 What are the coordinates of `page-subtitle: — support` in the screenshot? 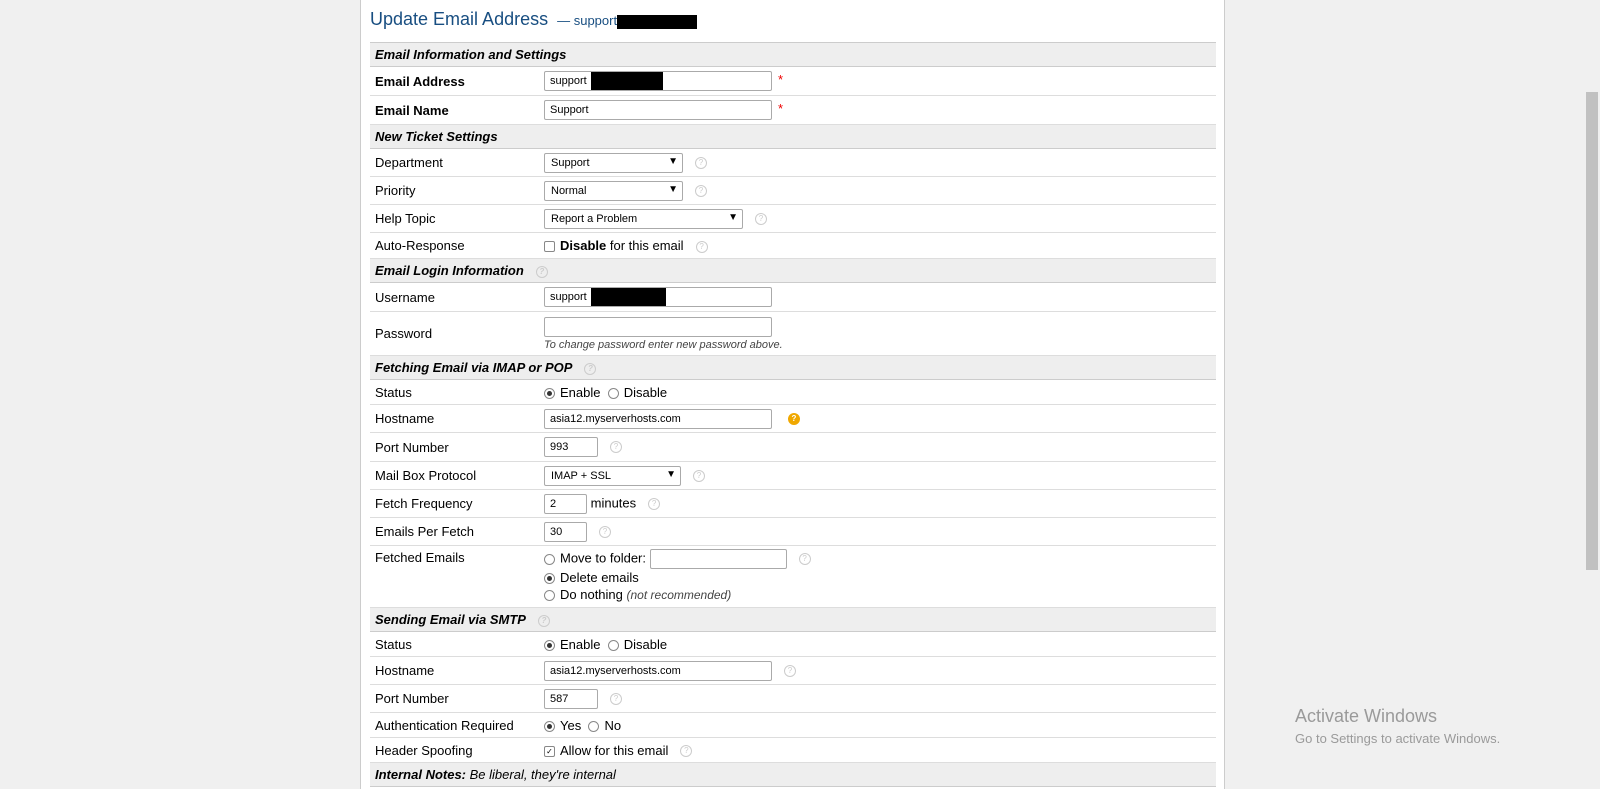 It's located at (627, 21).